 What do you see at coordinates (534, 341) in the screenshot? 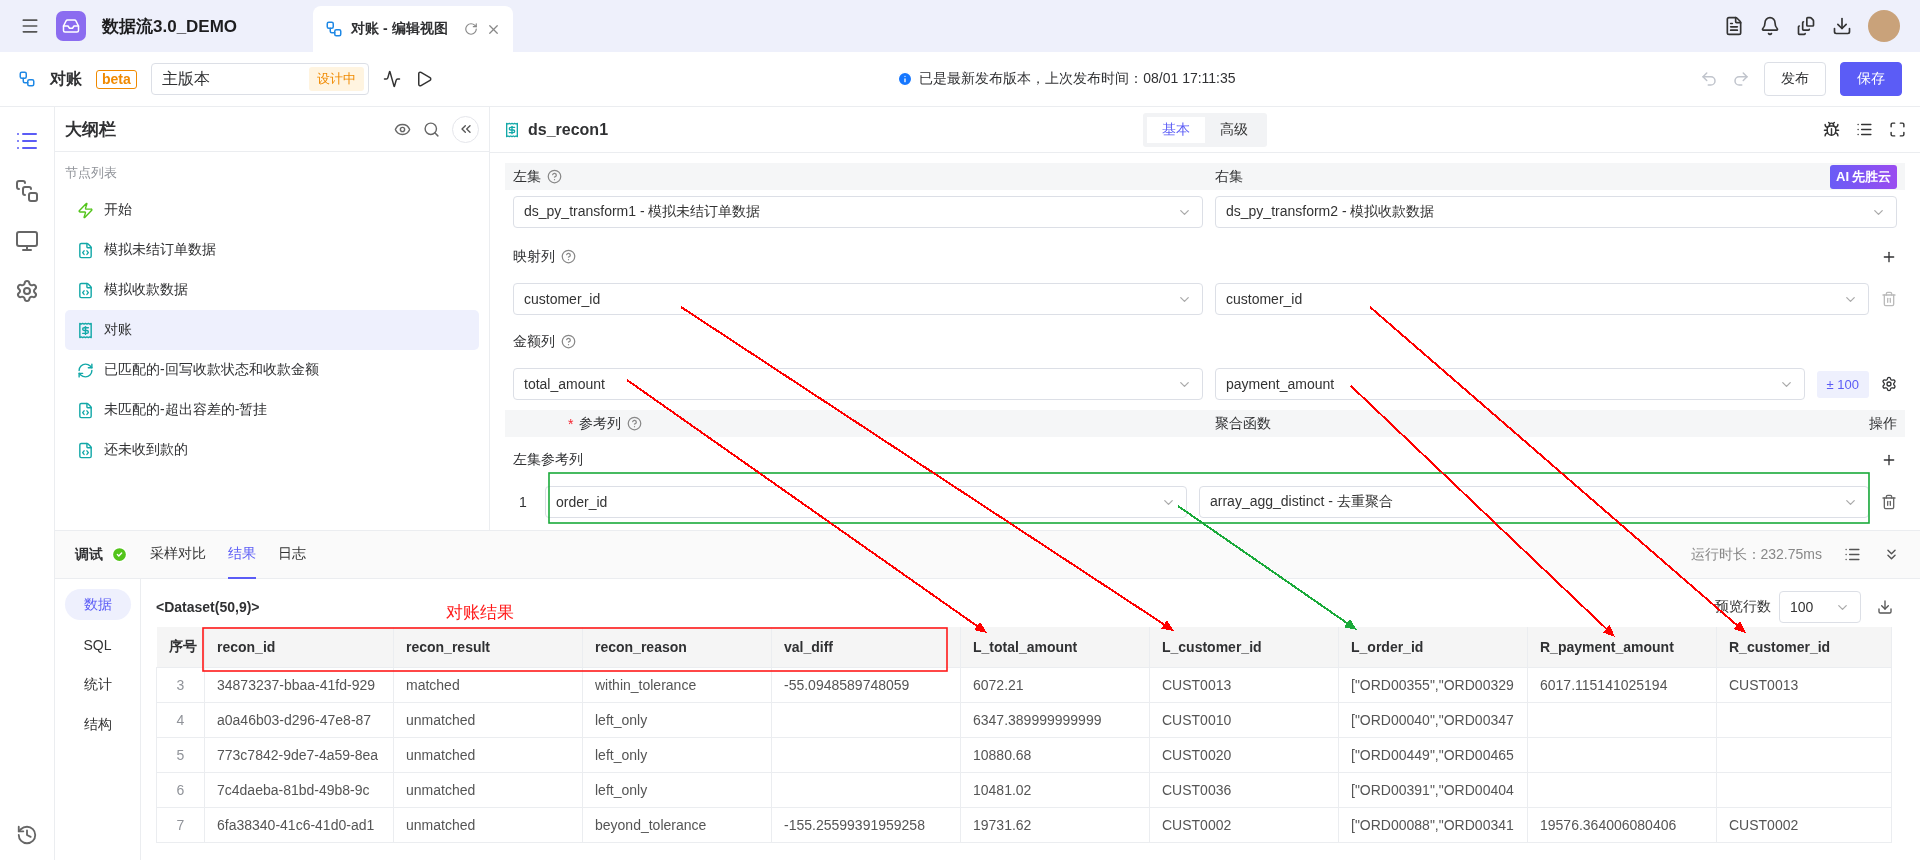
I see `field-label: 金额列` at bounding box center [534, 341].